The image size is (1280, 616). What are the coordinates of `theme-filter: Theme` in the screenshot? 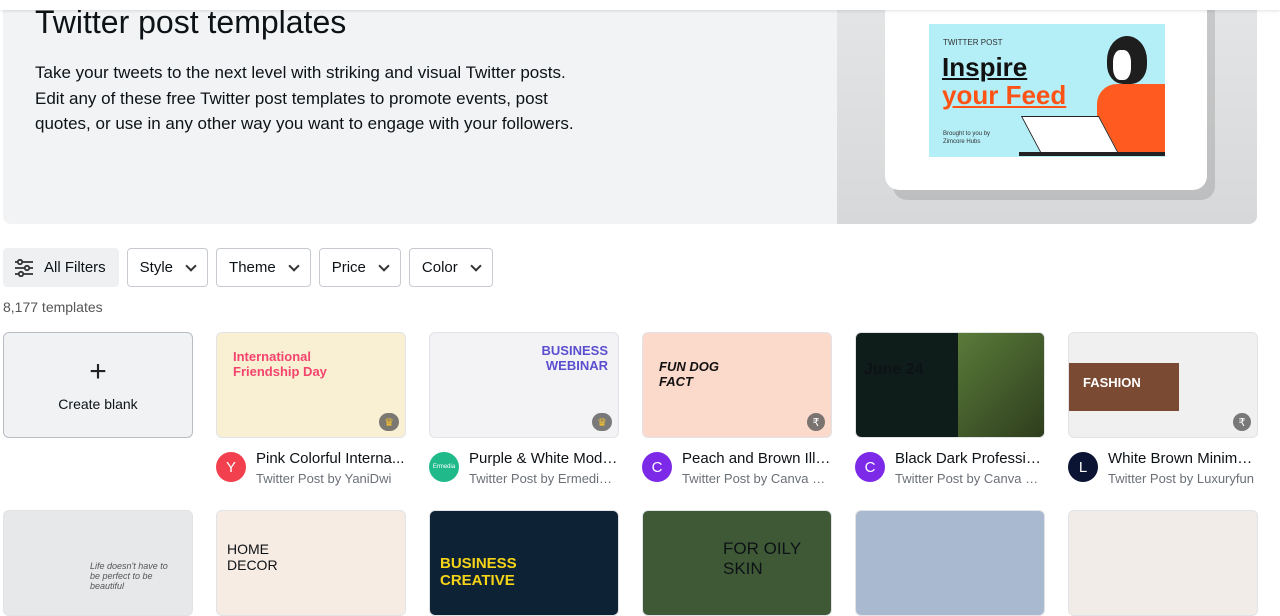 It's located at (263, 267).